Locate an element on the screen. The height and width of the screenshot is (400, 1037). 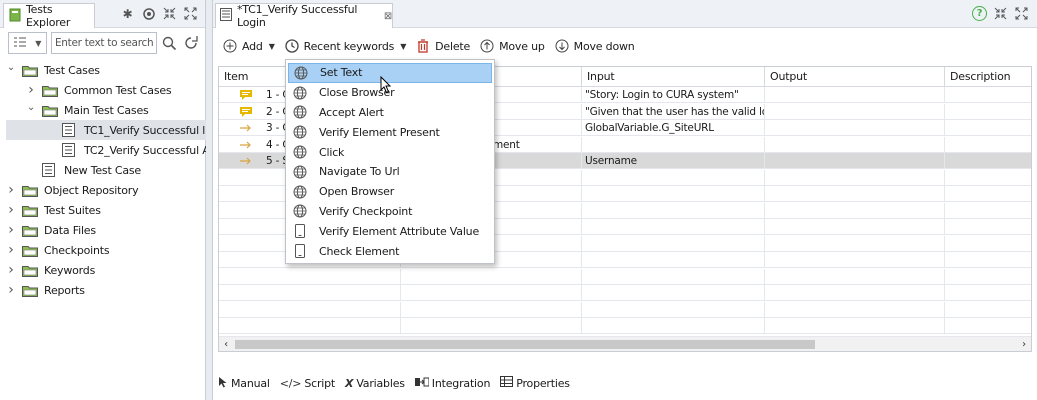
recent-keywords-button: Recent keywords is located at coordinates (339, 46).